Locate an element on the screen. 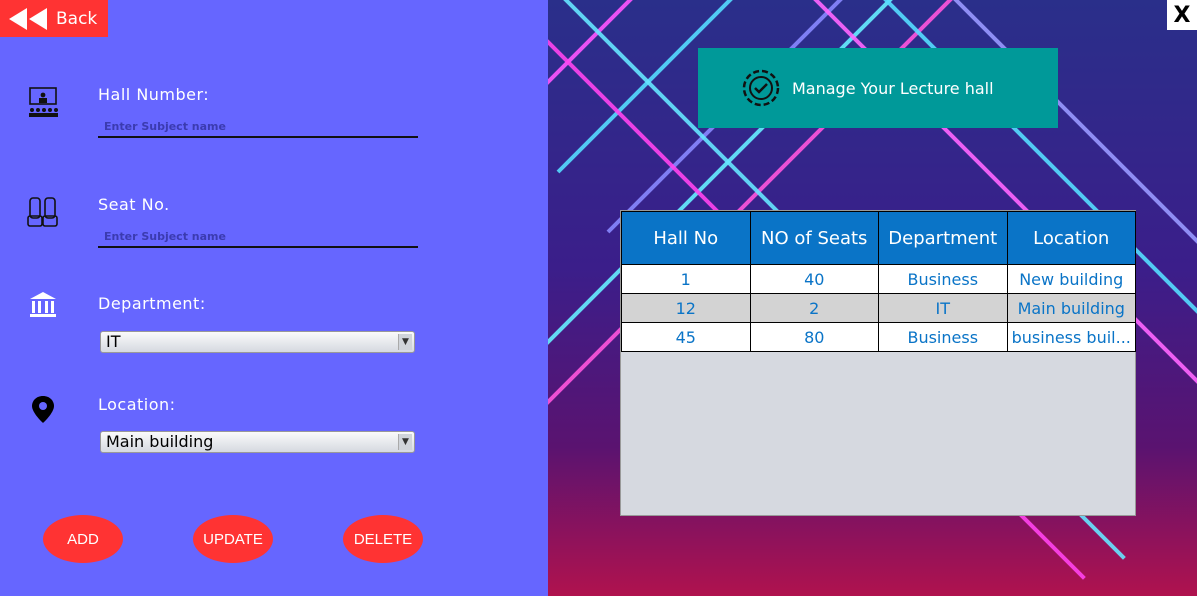  department-selected: IT is located at coordinates (113, 341).